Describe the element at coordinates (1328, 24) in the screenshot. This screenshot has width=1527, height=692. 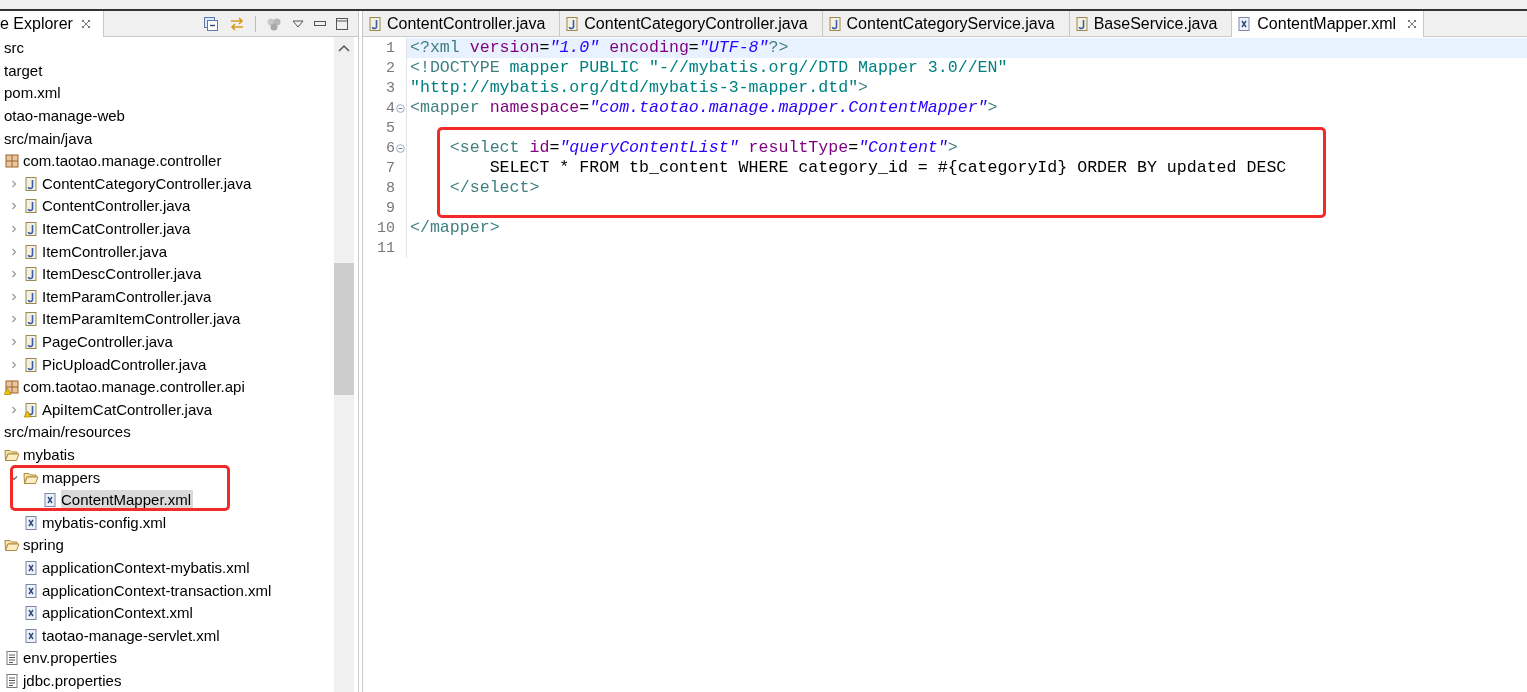
I see `editor-tab: ContentMapper.xml` at that location.